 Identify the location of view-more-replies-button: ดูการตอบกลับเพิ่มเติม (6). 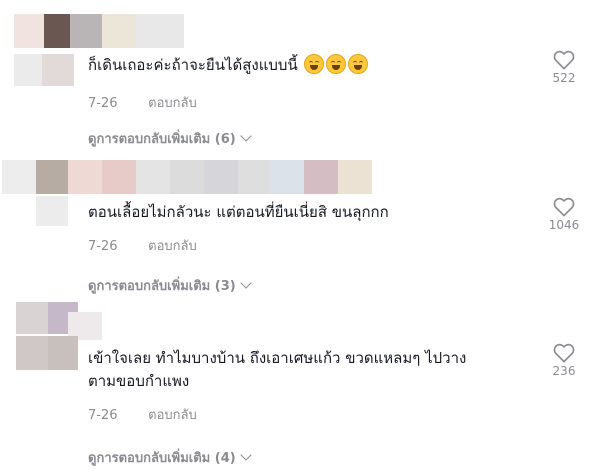
(170, 138).